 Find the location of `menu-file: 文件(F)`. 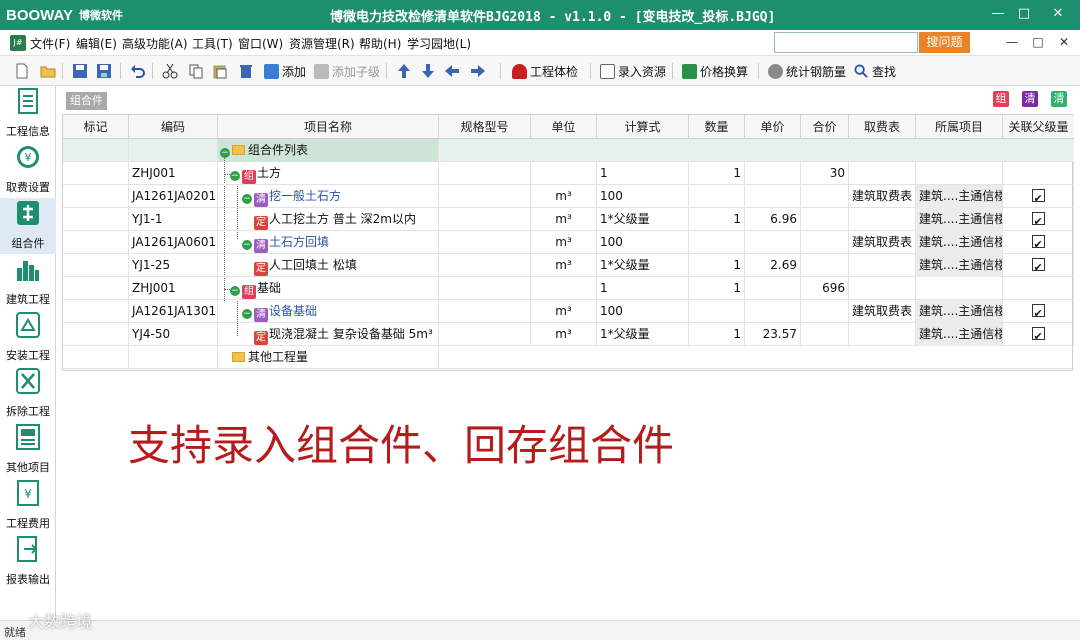

menu-file: 文件(F) is located at coordinates (50, 43).